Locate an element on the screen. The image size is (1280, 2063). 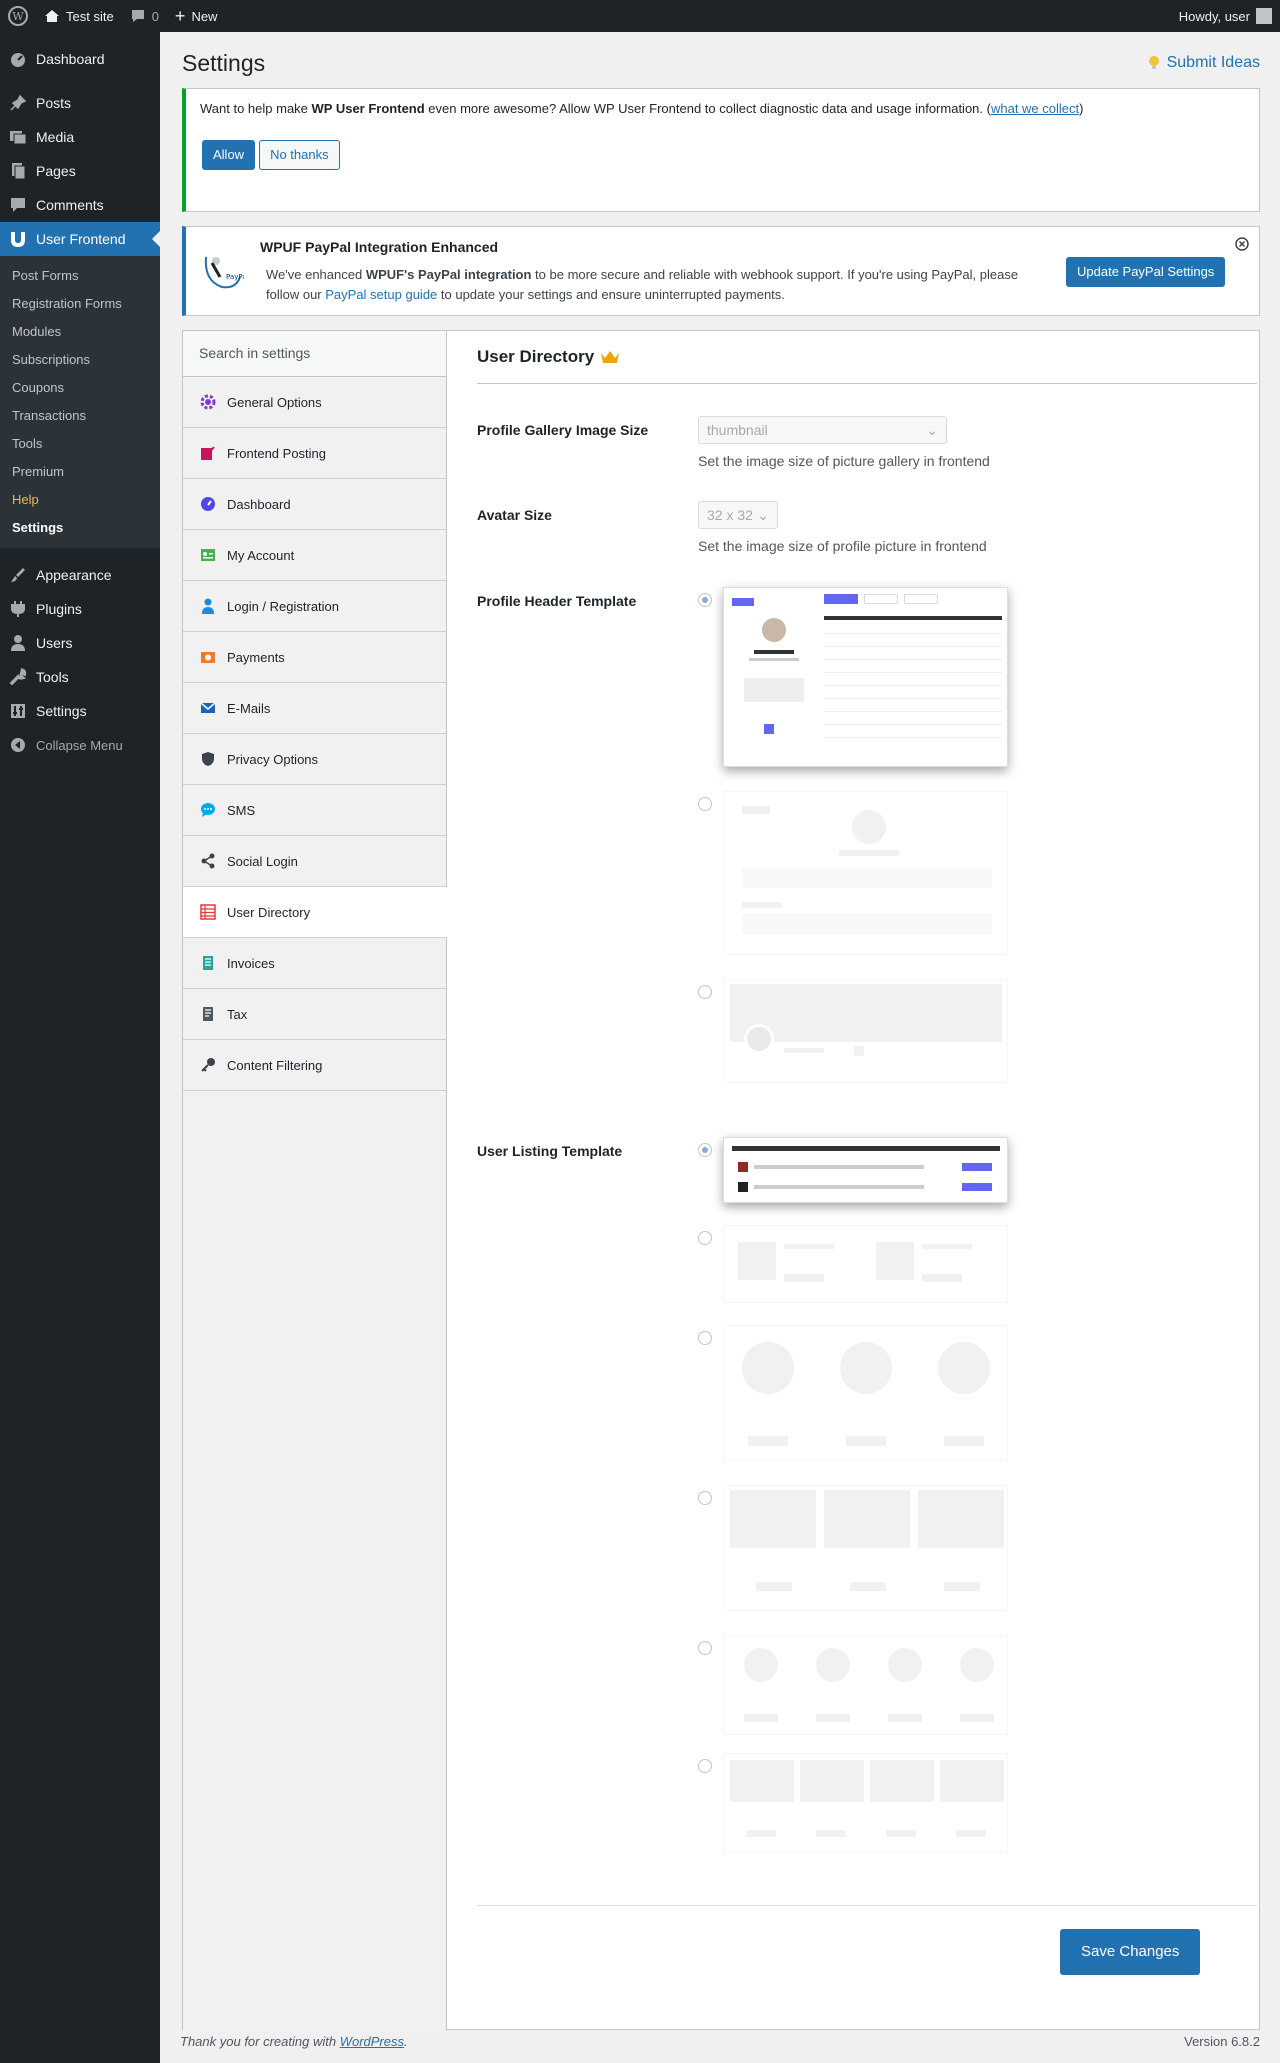
nav-sms: SMS is located at coordinates (314, 810).